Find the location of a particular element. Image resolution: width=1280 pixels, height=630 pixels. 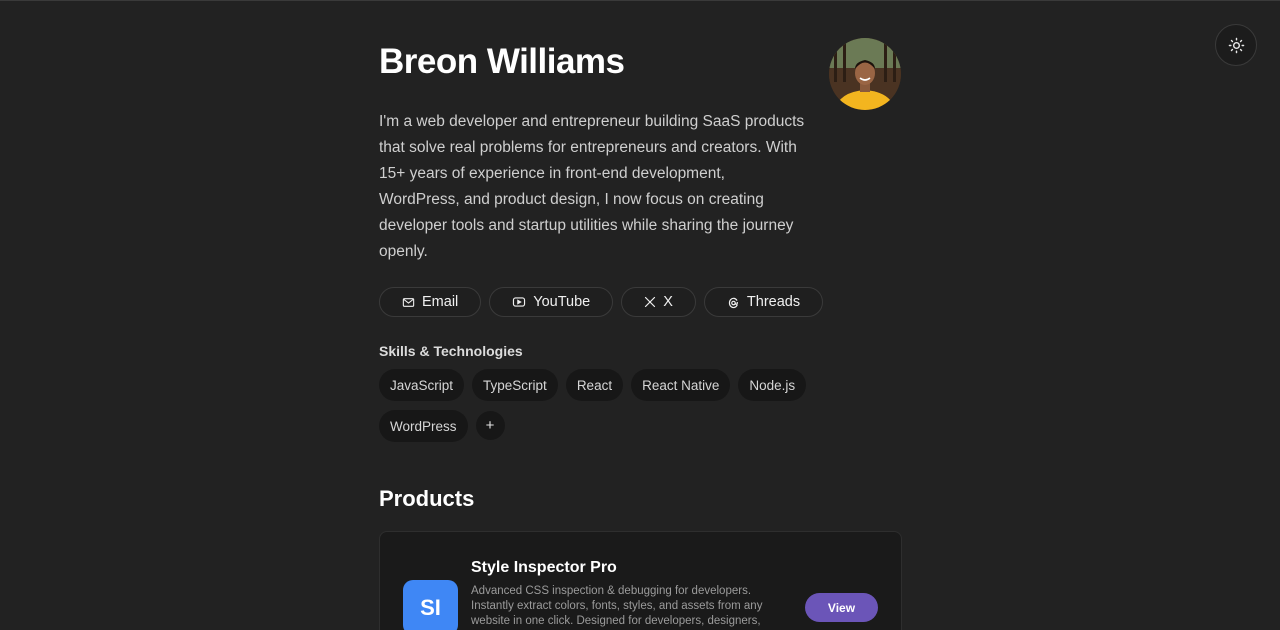

skill-chip: TypeScript is located at coordinates (515, 385).